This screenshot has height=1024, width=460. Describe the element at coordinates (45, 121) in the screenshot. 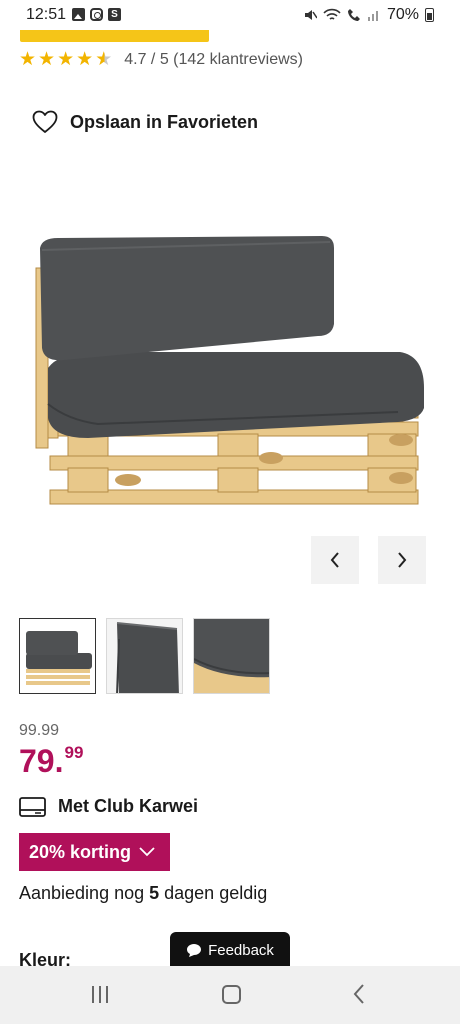

I see `heart-outline-icon` at that location.